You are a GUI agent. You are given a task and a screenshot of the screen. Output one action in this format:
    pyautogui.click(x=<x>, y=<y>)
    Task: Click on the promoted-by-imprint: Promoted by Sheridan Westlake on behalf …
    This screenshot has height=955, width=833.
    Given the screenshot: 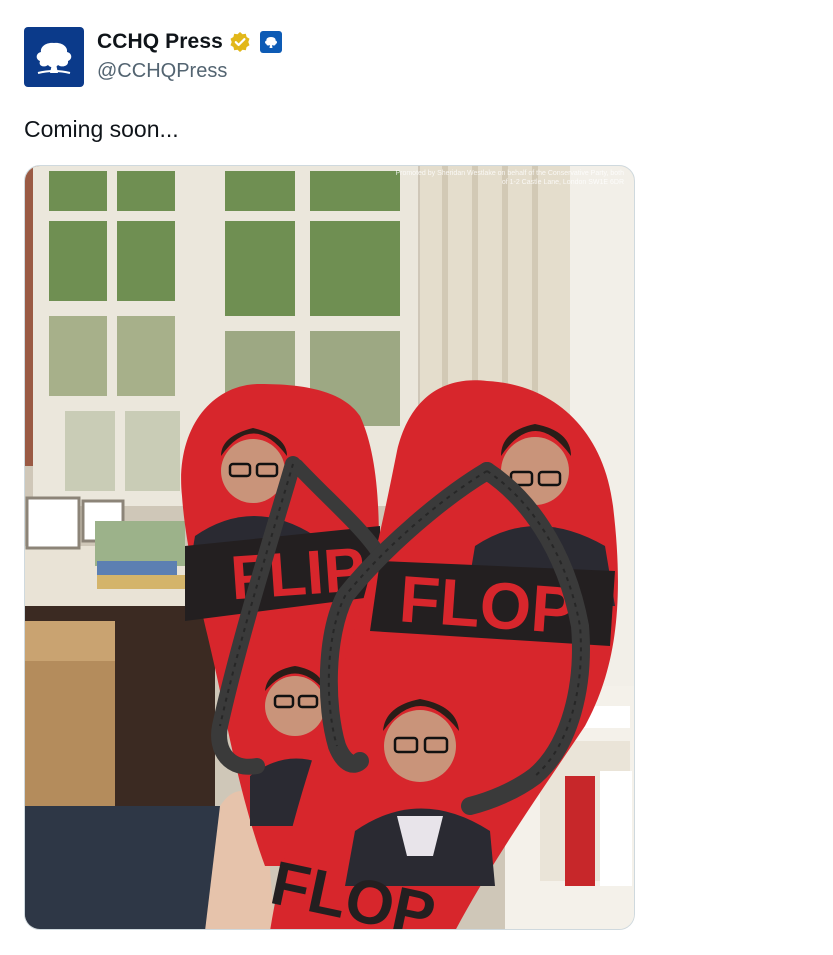 What is the action you would take?
    pyautogui.click(x=509, y=178)
    